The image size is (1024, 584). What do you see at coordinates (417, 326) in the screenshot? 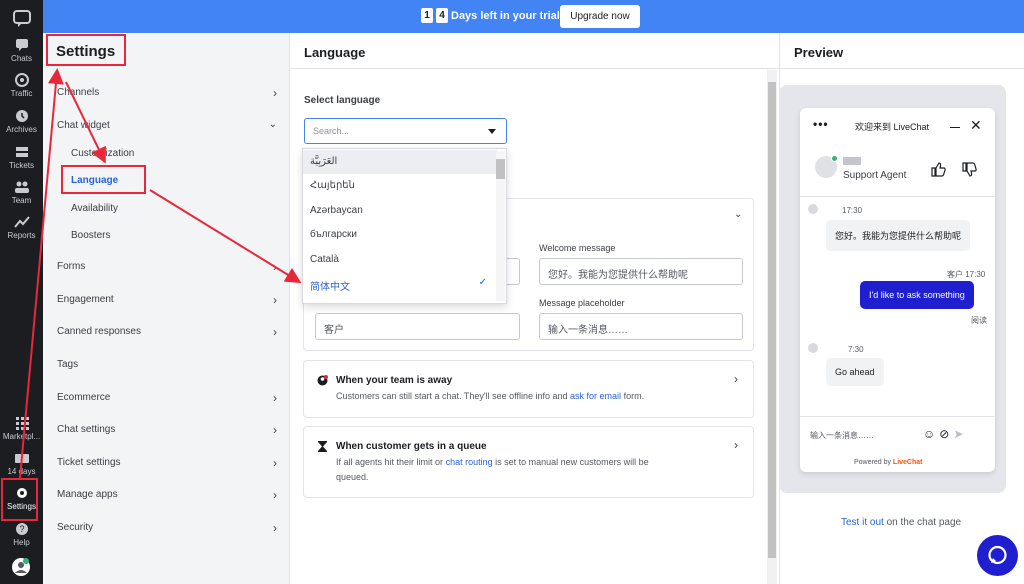
I see `customer-label-field: 客户` at bounding box center [417, 326].